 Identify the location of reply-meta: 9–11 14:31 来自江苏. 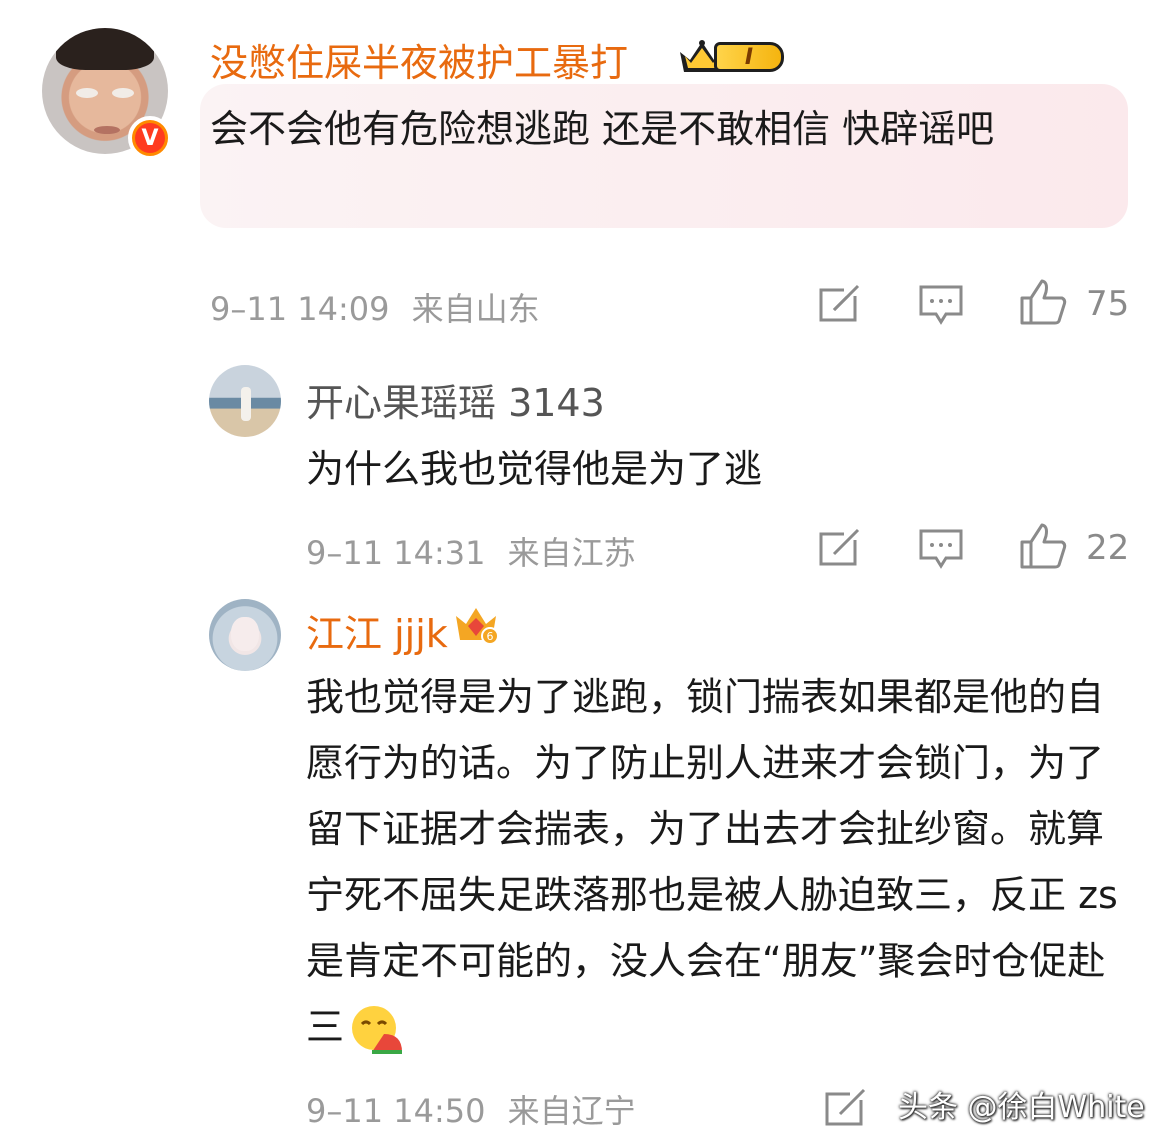
(471, 551).